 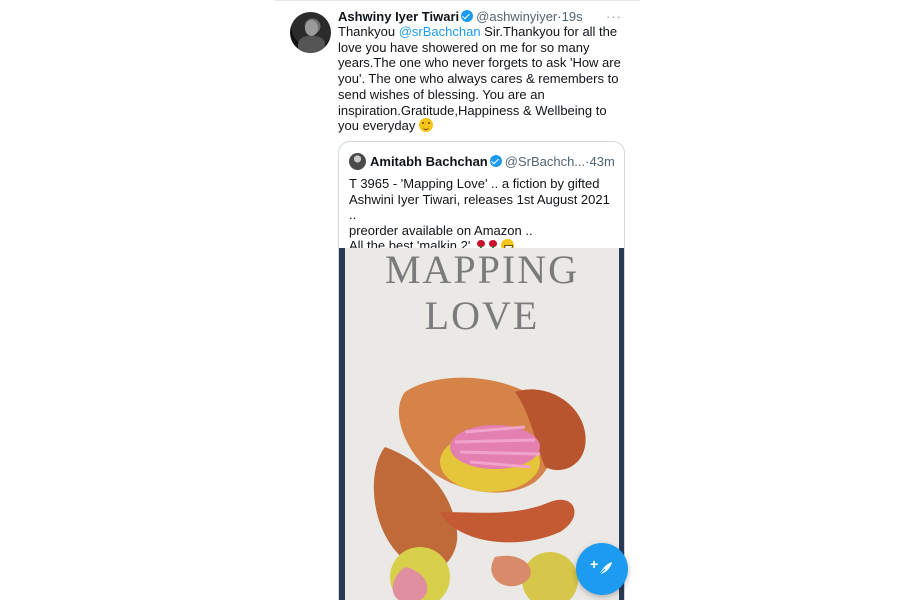 I want to click on mention-link: @srBachchan, so click(x=440, y=31).